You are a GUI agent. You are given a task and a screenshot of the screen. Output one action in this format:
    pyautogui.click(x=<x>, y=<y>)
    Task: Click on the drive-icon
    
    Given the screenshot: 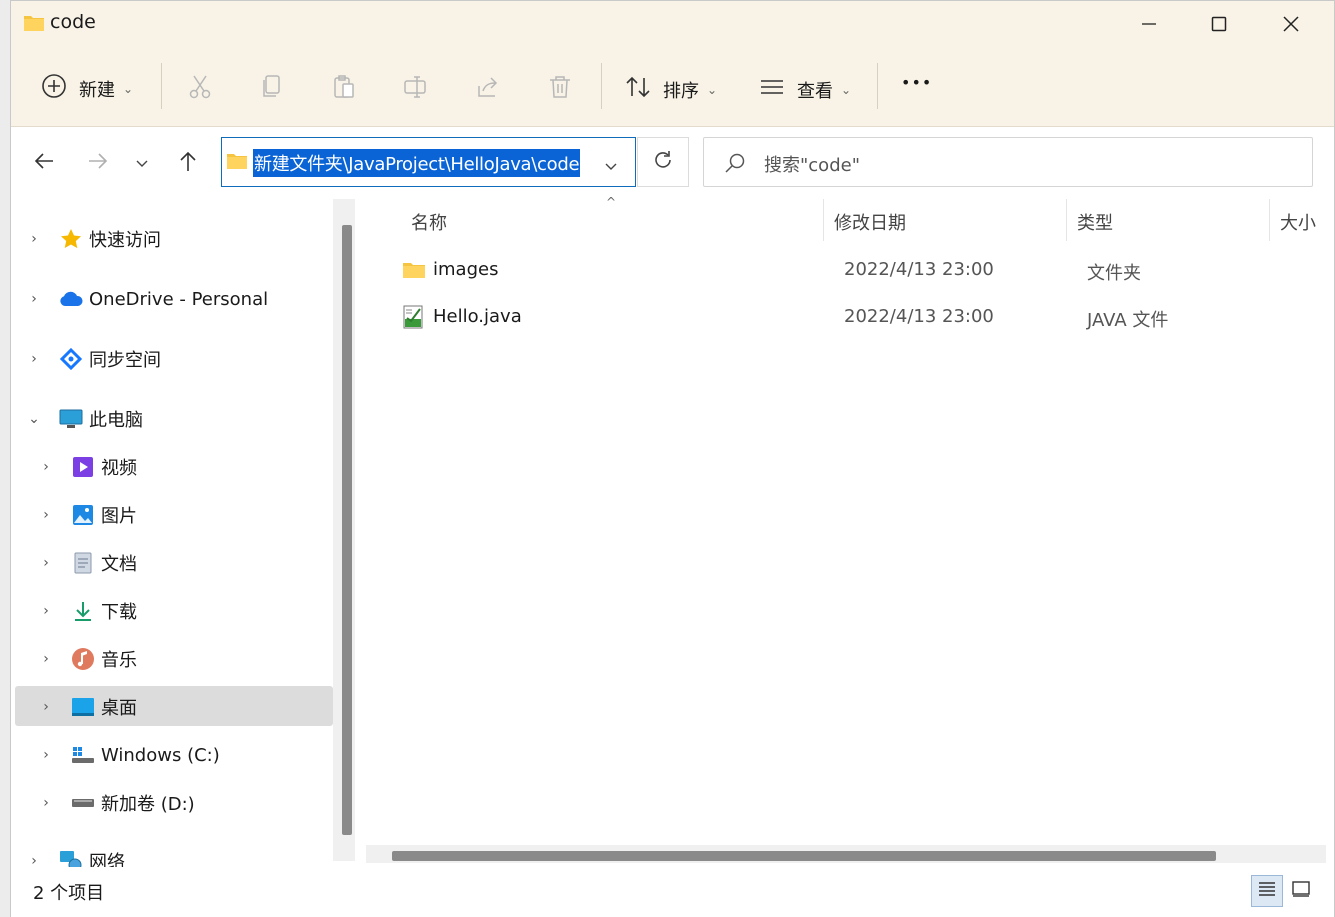 What is the action you would take?
    pyautogui.click(x=83, y=803)
    